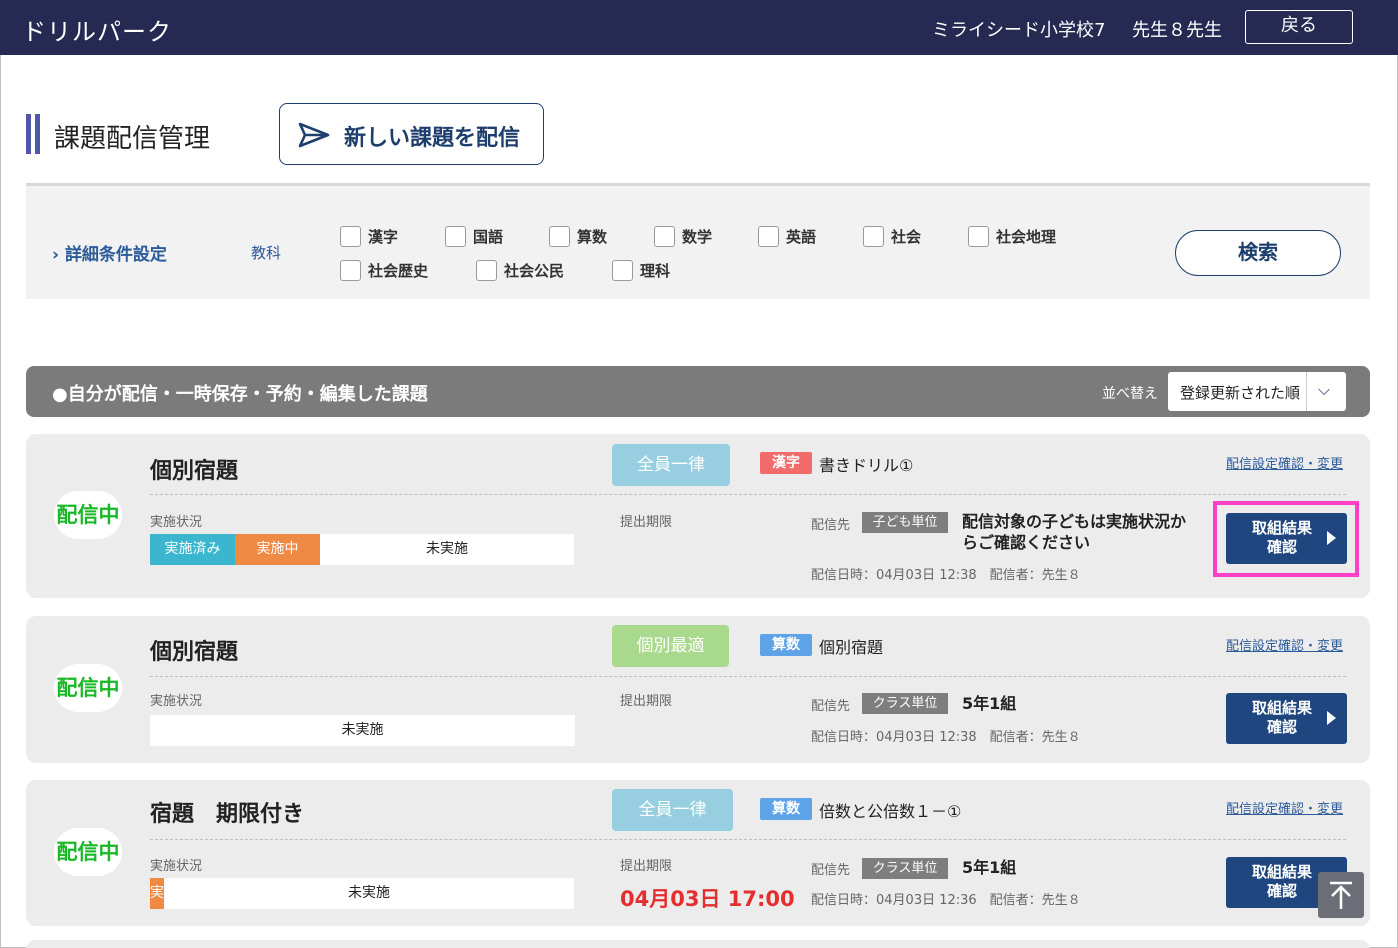 Image resolution: width=1398 pixels, height=948 pixels. I want to click on paper-plane-icon, so click(314, 135).